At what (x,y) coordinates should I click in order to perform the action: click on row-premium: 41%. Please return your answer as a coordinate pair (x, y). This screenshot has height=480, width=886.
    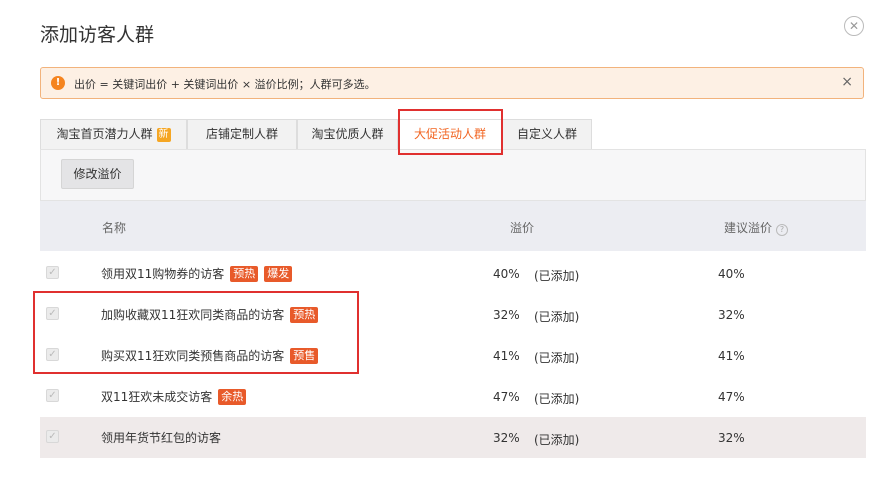
    Looking at the image, I should click on (506, 356).